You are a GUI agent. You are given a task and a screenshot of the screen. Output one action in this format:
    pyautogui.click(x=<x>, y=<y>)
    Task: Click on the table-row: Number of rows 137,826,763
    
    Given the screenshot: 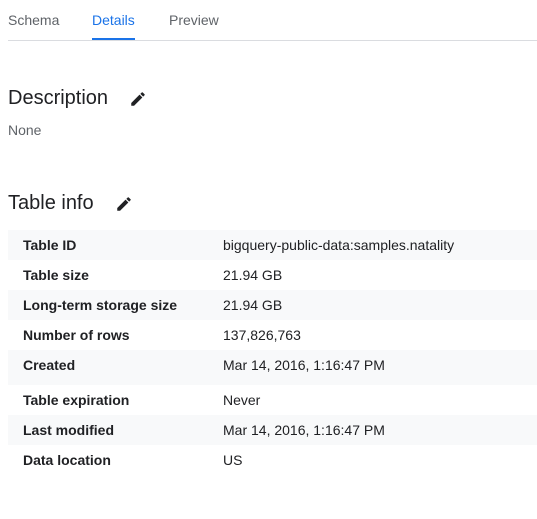 What is the action you would take?
    pyautogui.click(x=272, y=335)
    